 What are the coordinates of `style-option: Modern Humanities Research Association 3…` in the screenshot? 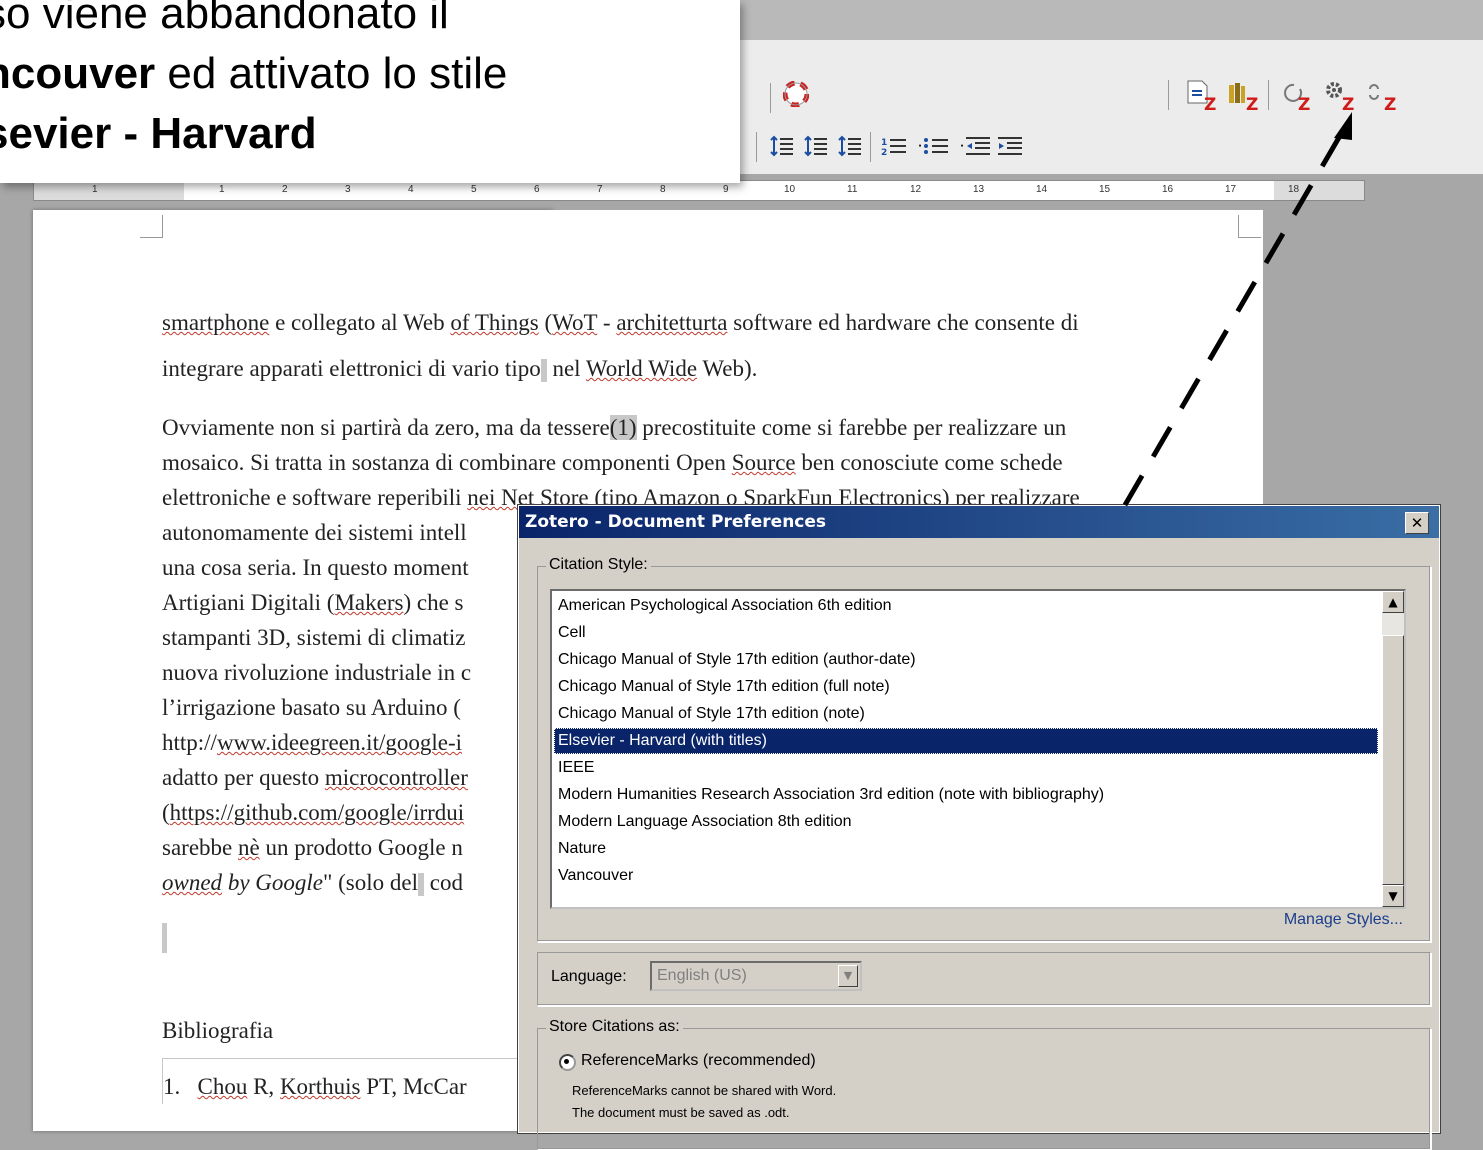 It's located at (968, 795).